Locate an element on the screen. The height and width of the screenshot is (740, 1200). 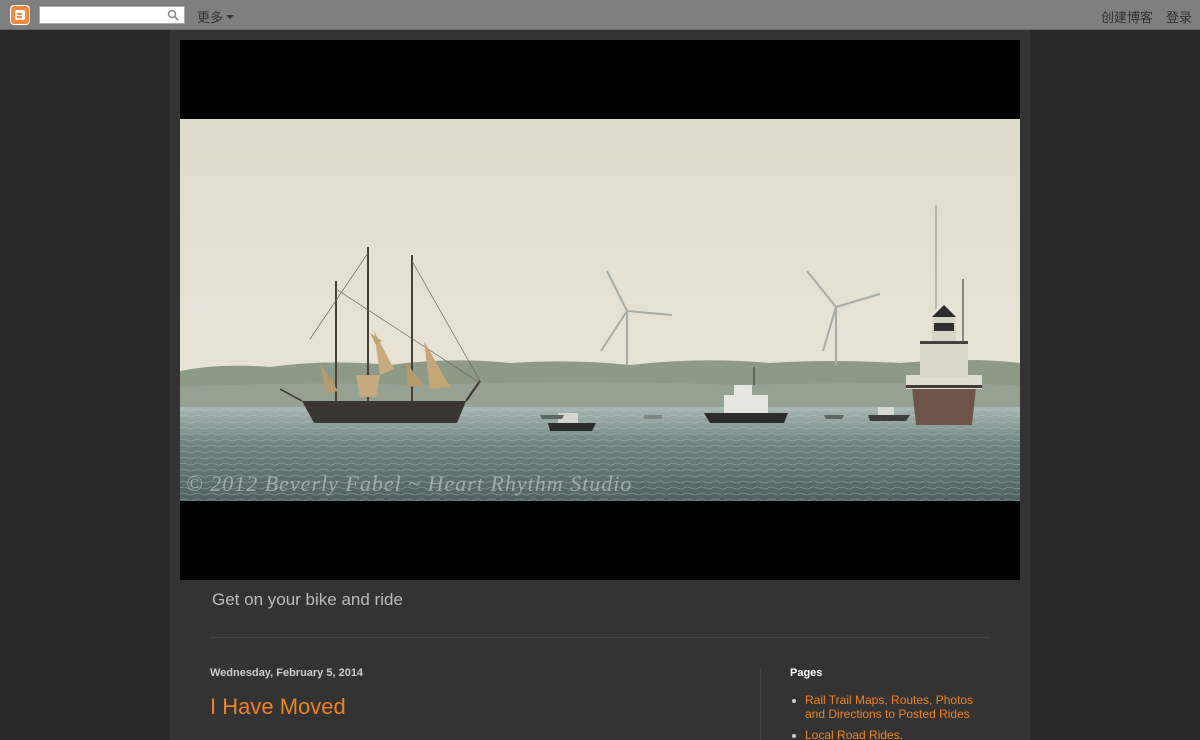
search-input is located at coordinates (112, 15).